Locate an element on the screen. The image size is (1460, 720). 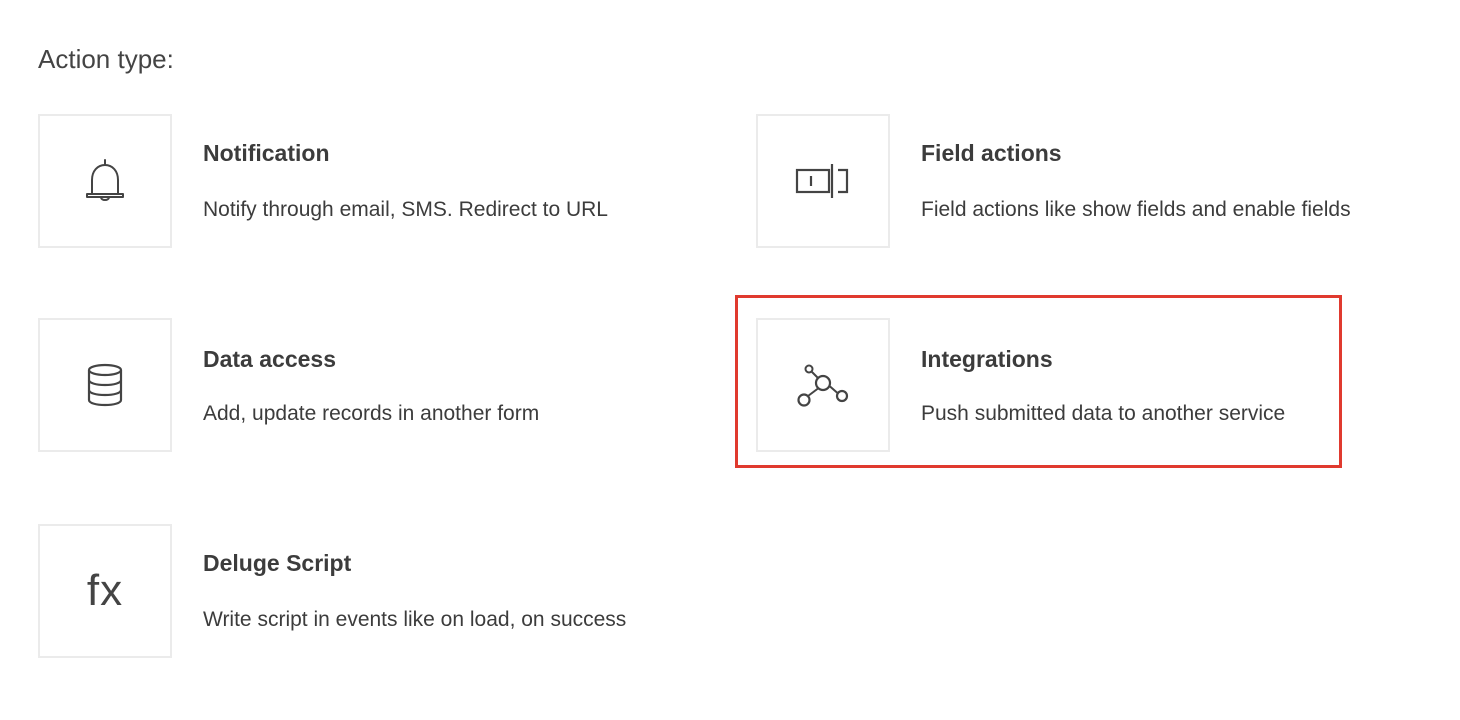
database-icon is located at coordinates (105, 385).